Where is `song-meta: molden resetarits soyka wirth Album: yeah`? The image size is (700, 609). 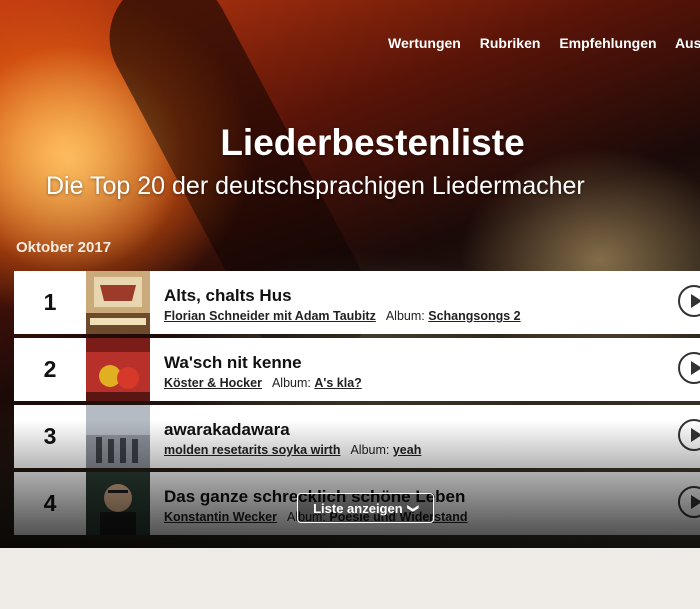 song-meta: molden resetarits soyka wirth Album: yeah is located at coordinates (292, 450).